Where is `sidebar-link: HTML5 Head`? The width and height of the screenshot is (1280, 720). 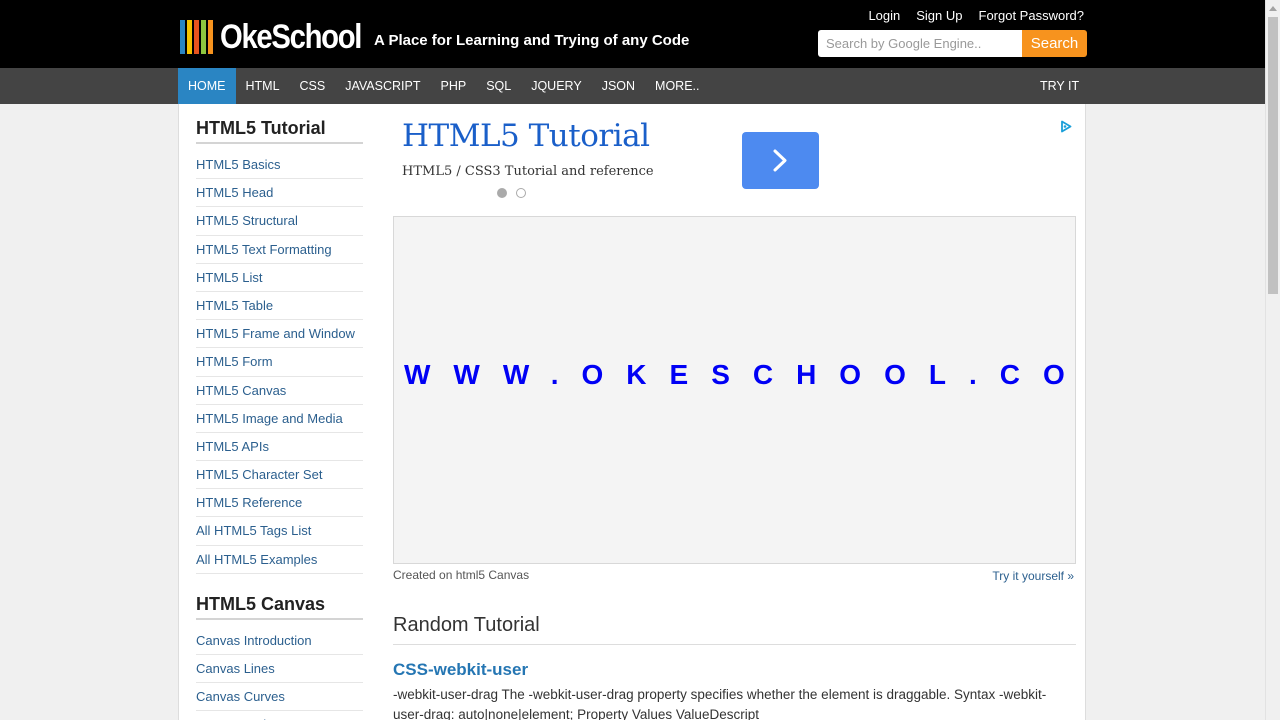 sidebar-link: HTML5 Head is located at coordinates (279, 192).